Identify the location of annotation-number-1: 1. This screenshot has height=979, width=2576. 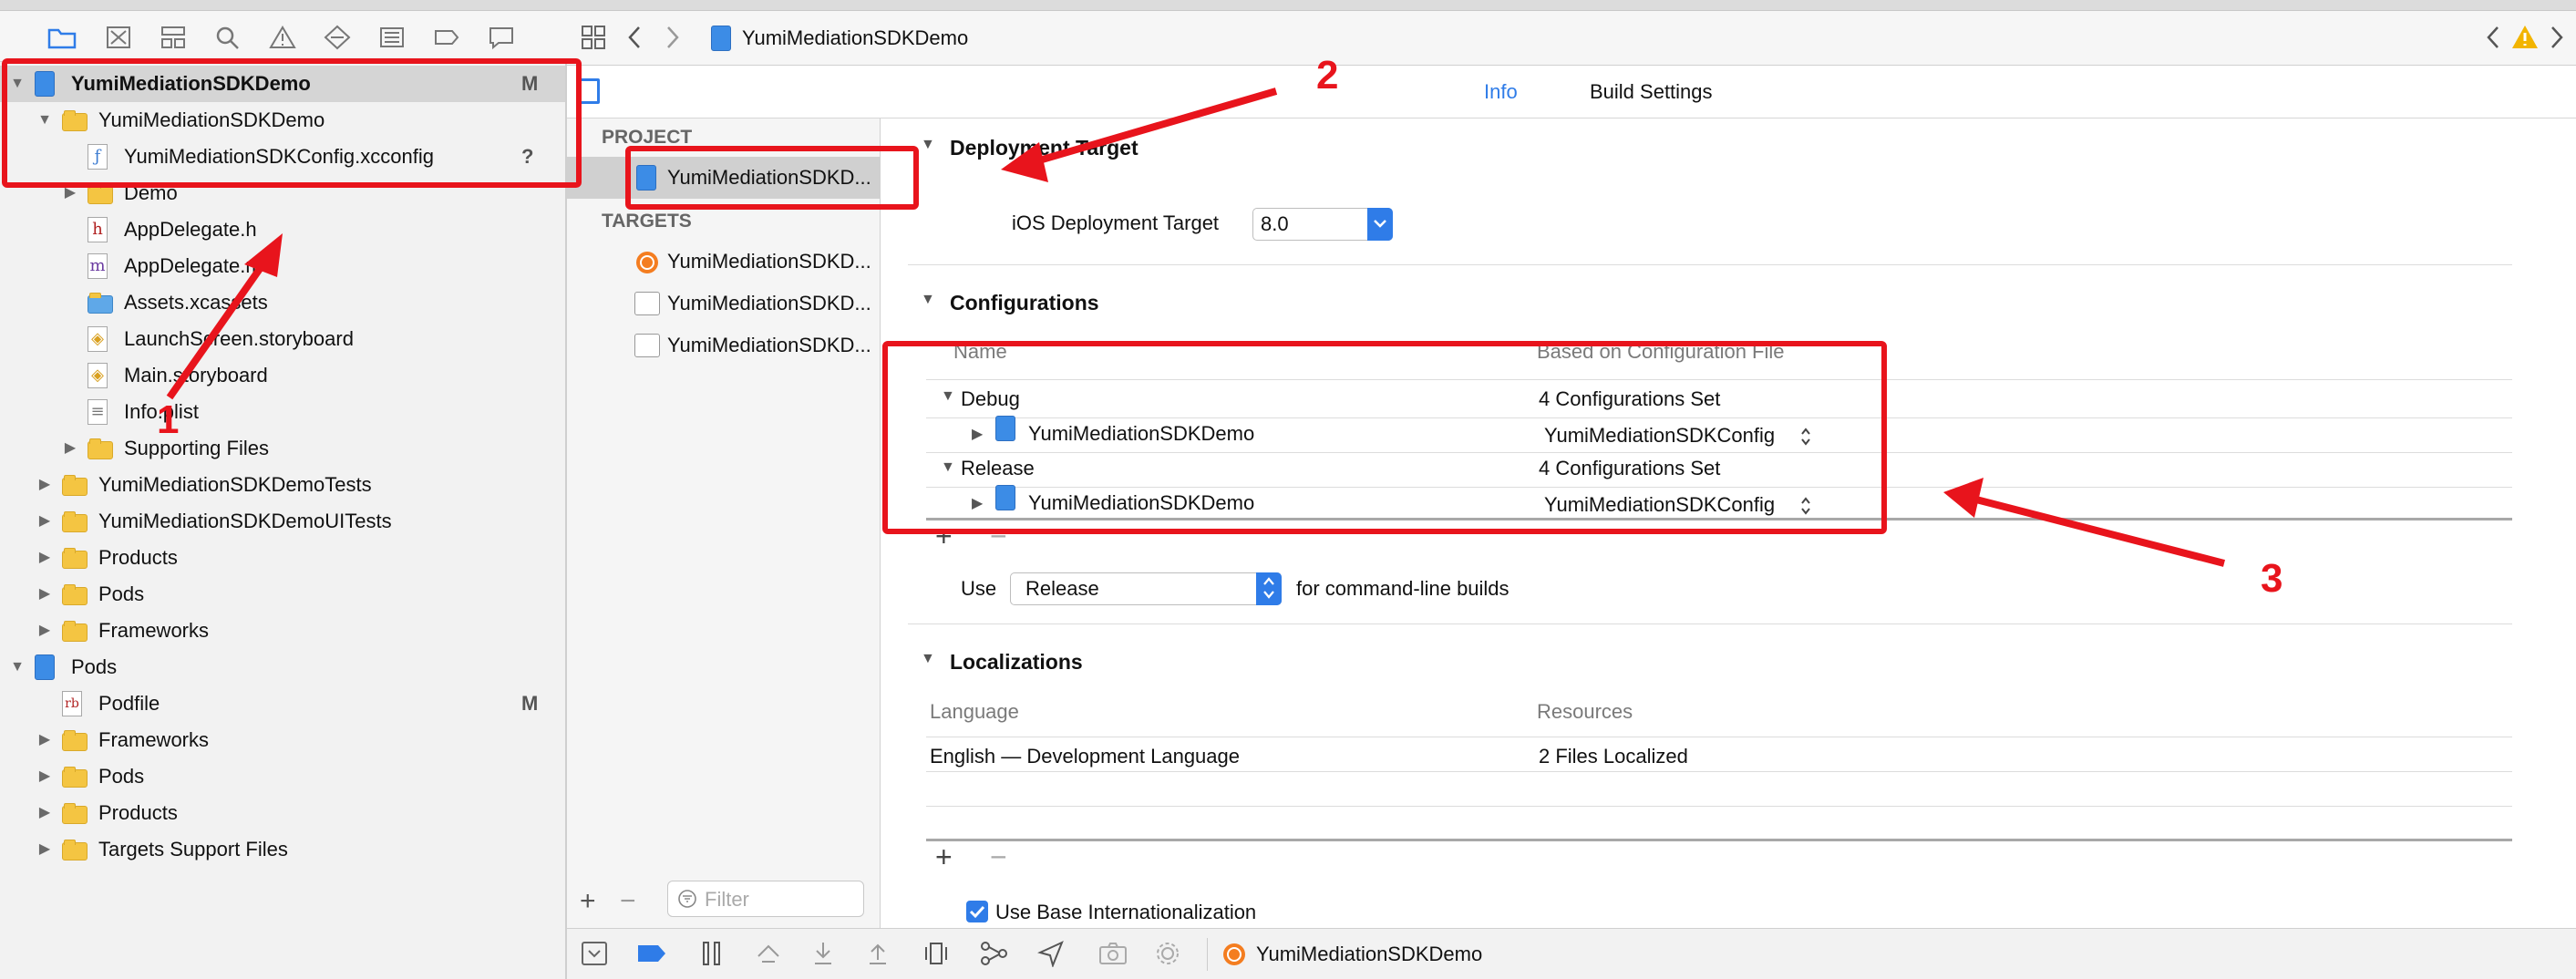
(168, 419).